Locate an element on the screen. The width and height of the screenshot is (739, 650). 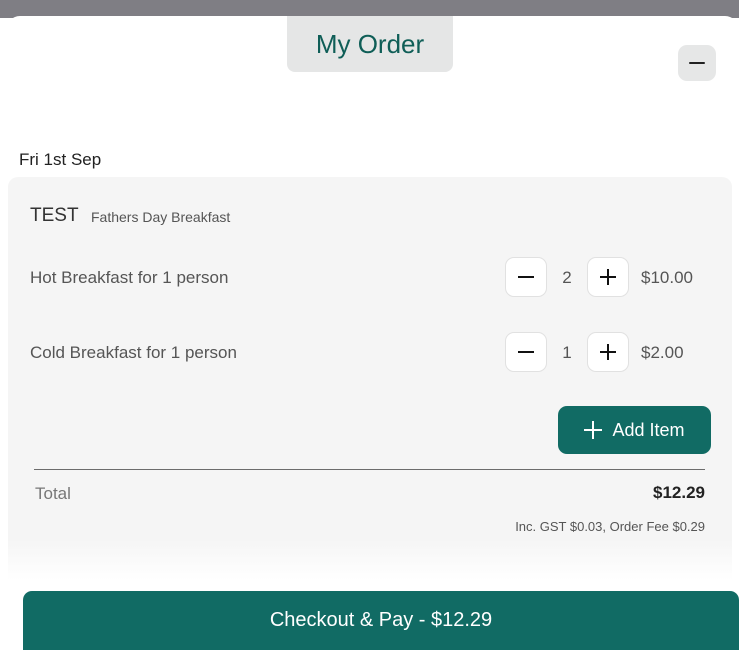
checkout-label: Checkout & Pay - $12.29 is located at coordinates (381, 620).